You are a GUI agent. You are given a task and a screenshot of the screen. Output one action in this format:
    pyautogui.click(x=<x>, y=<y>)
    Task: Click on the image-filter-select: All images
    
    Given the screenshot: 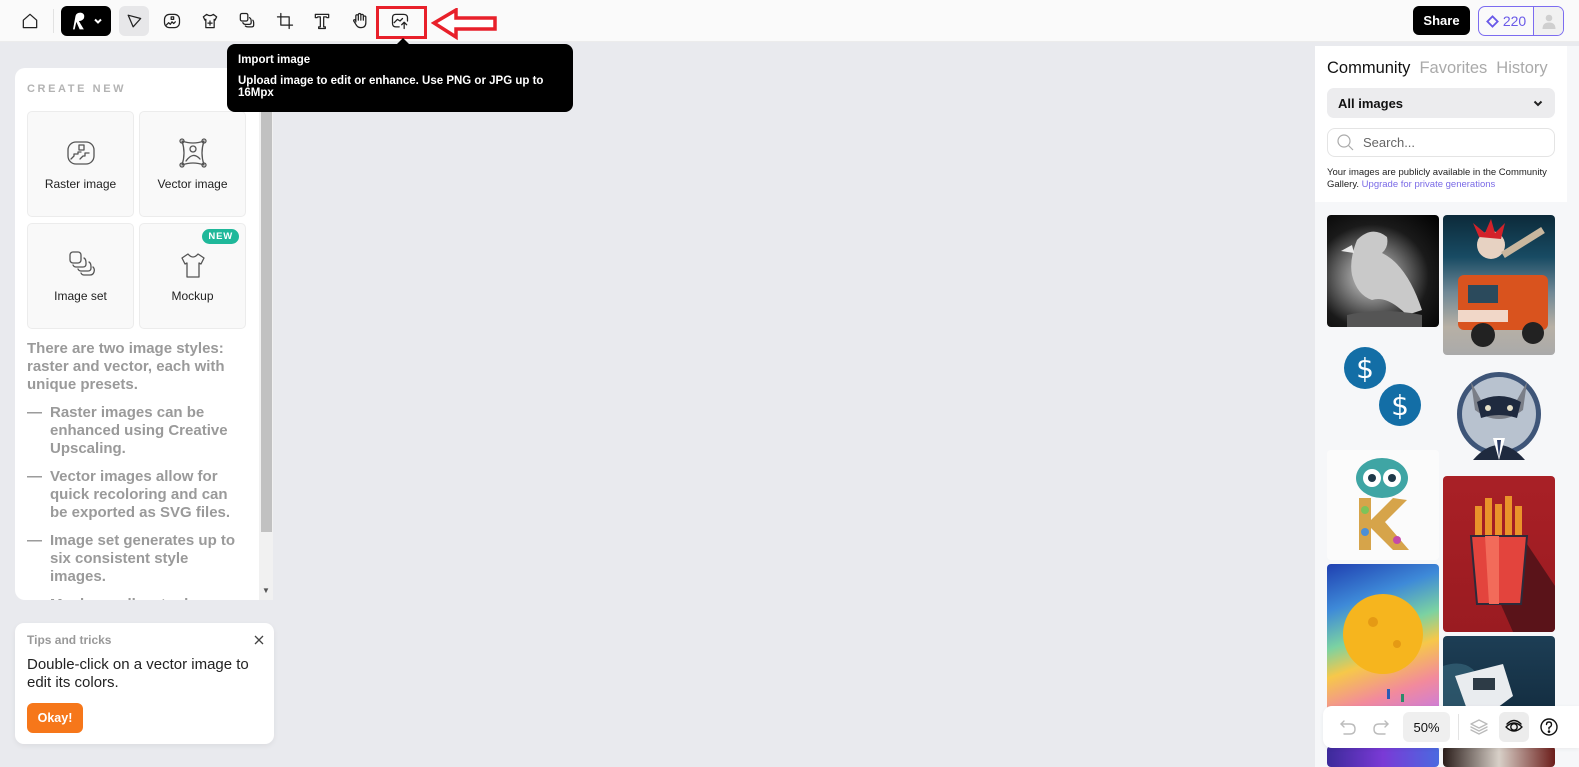 What is the action you would take?
    pyautogui.click(x=1441, y=103)
    